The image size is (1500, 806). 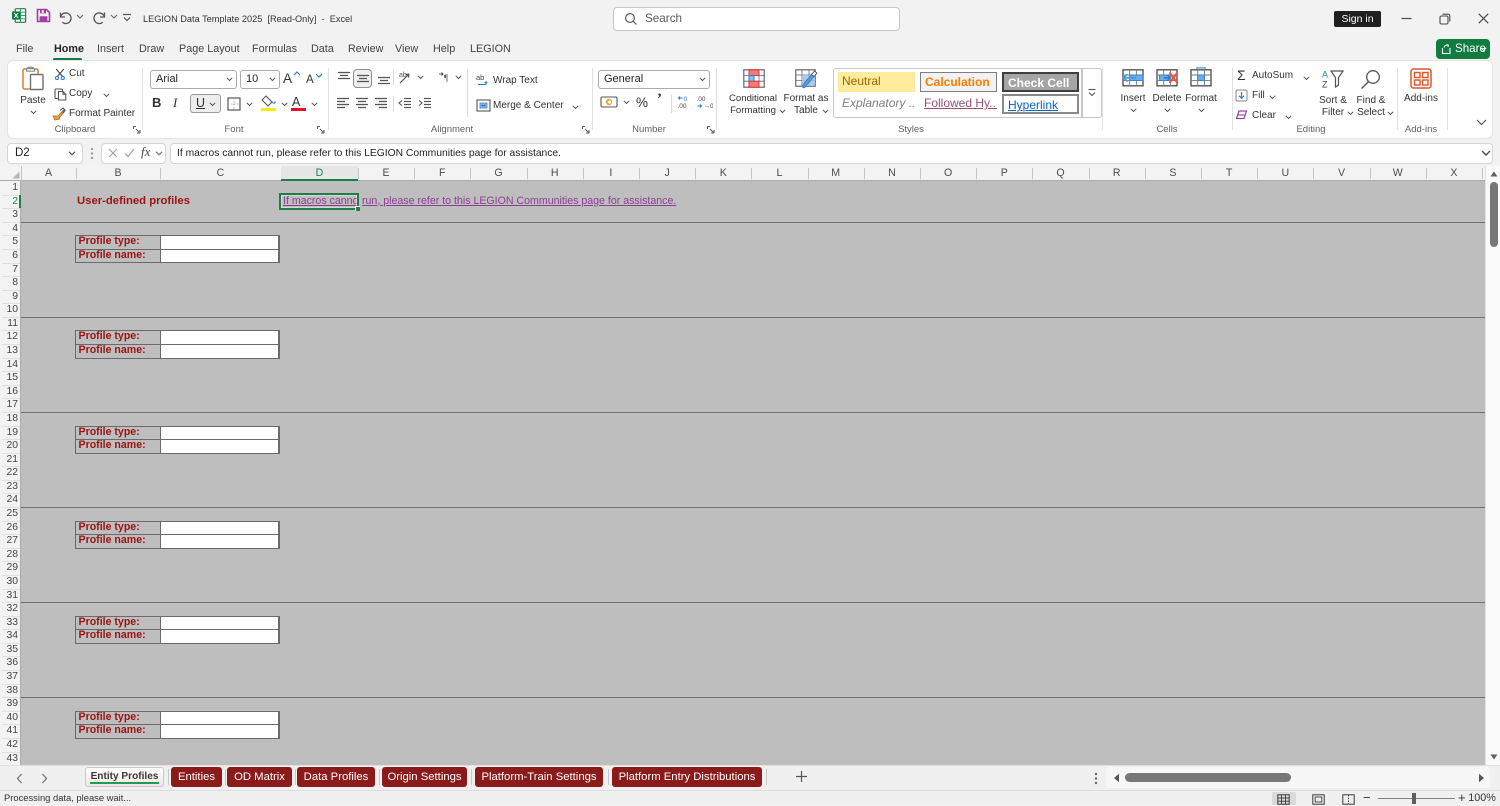 What do you see at coordinates (1325, 75) in the screenshot?
I see `svg-text: A` at bounding box center [1325, 75].